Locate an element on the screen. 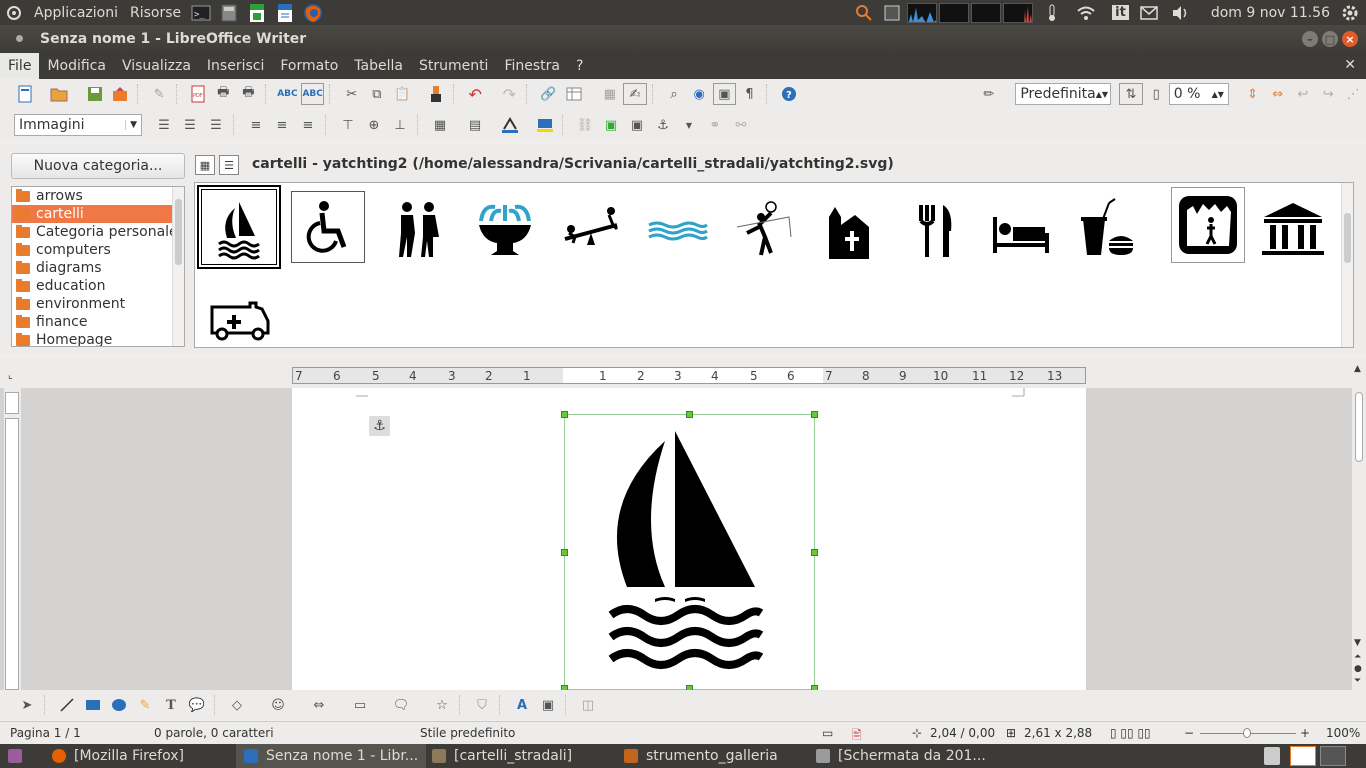  icon-view-icon: ▦ is located at coordinates (205, 165).